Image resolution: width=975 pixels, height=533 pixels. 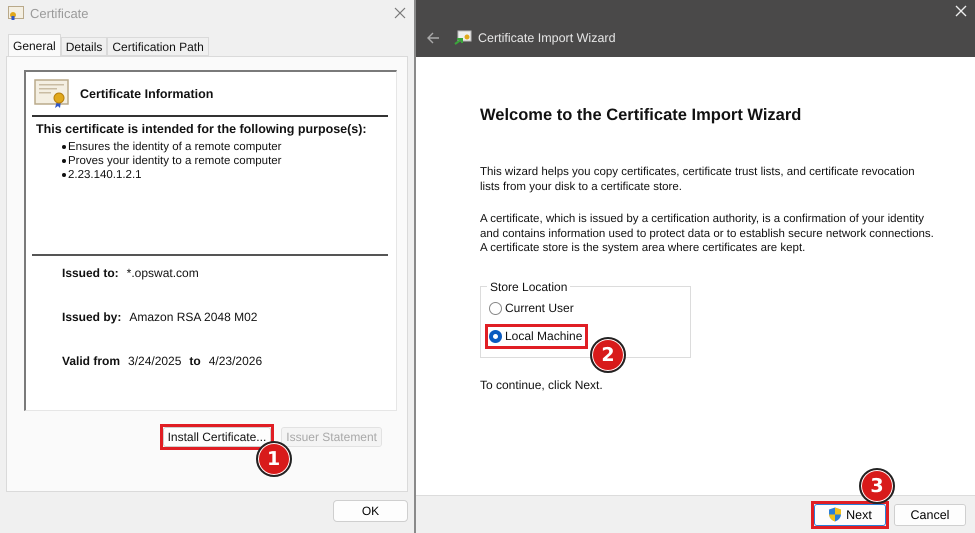 What do you see at coordinates (193, 317) in the screenshot?
I see `field-value: Amazon RSA 2048 M02` at bounding box center [193, 317].